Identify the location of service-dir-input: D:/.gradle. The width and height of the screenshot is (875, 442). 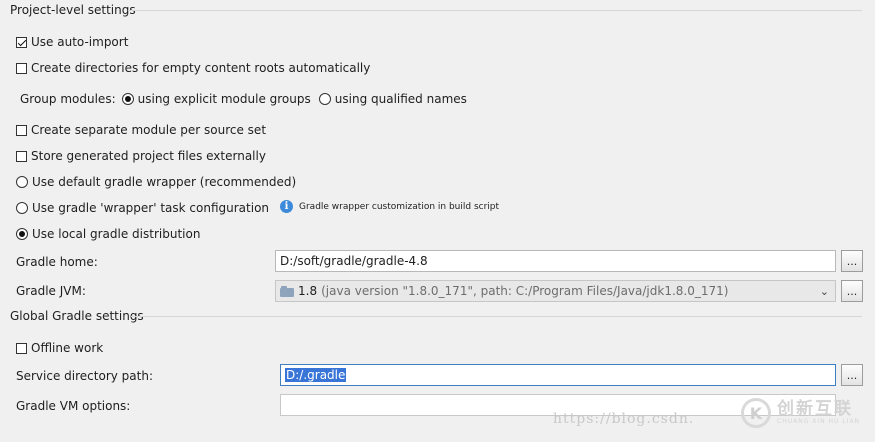
(558, 375).